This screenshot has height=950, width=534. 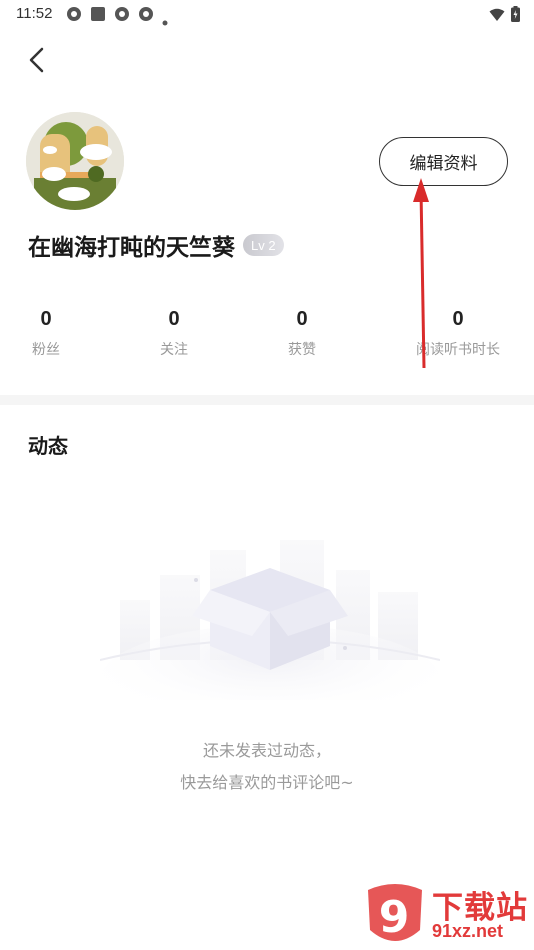 I want to click on watermark: 9 下载站 91xz.net, so click(x=447, y=915).